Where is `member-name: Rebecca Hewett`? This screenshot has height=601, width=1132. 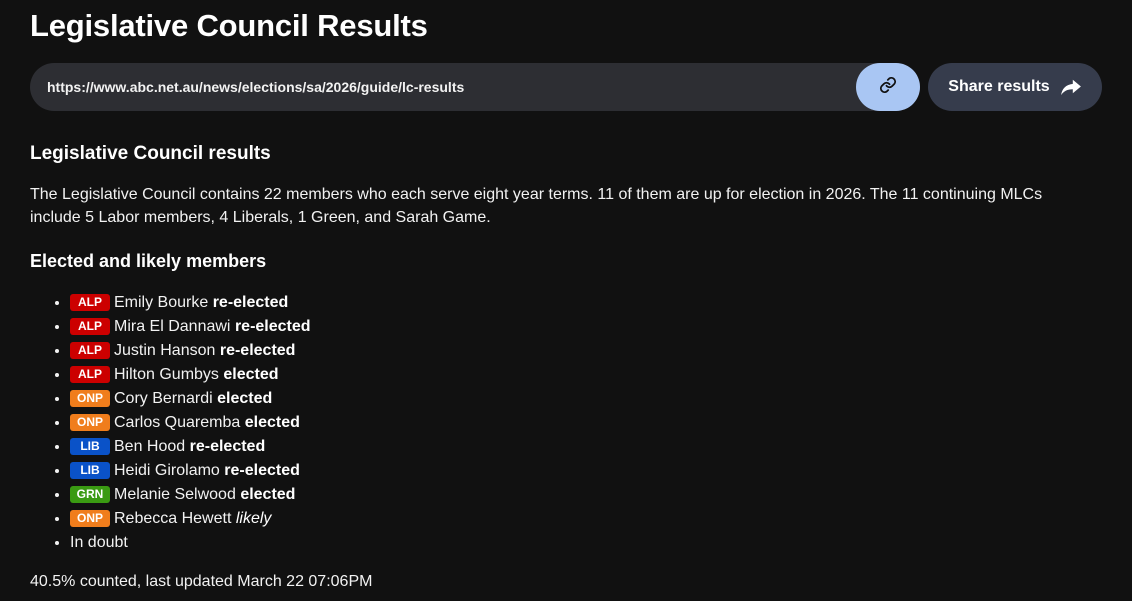 member-name: Rebecca Hewett is located at coordinates (173, 518).